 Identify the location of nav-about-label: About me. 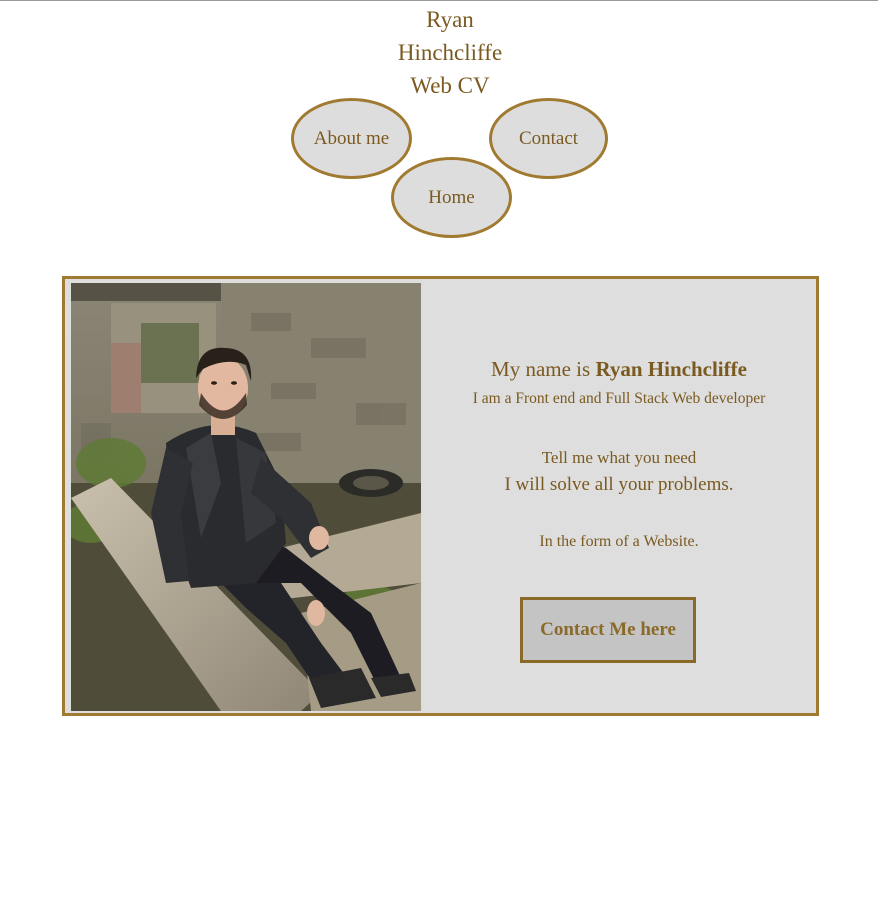
(351, 138).